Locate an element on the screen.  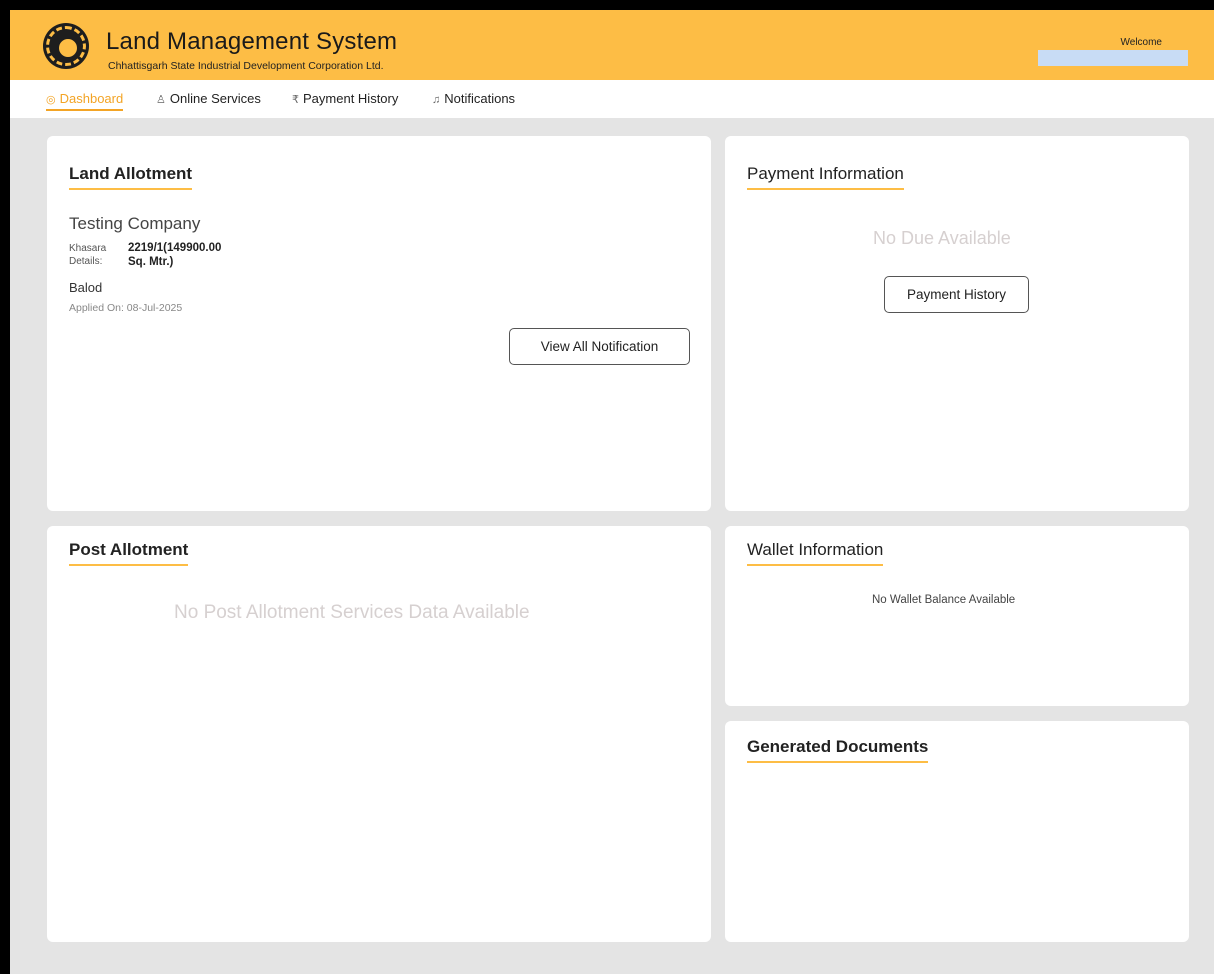
nav-payment-history-label: Payment History is located at coordinates (351, 98).